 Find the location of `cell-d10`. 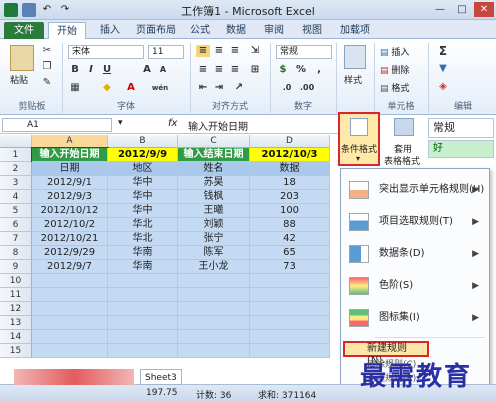

cell-d10 is located at coordinates (290, 281).